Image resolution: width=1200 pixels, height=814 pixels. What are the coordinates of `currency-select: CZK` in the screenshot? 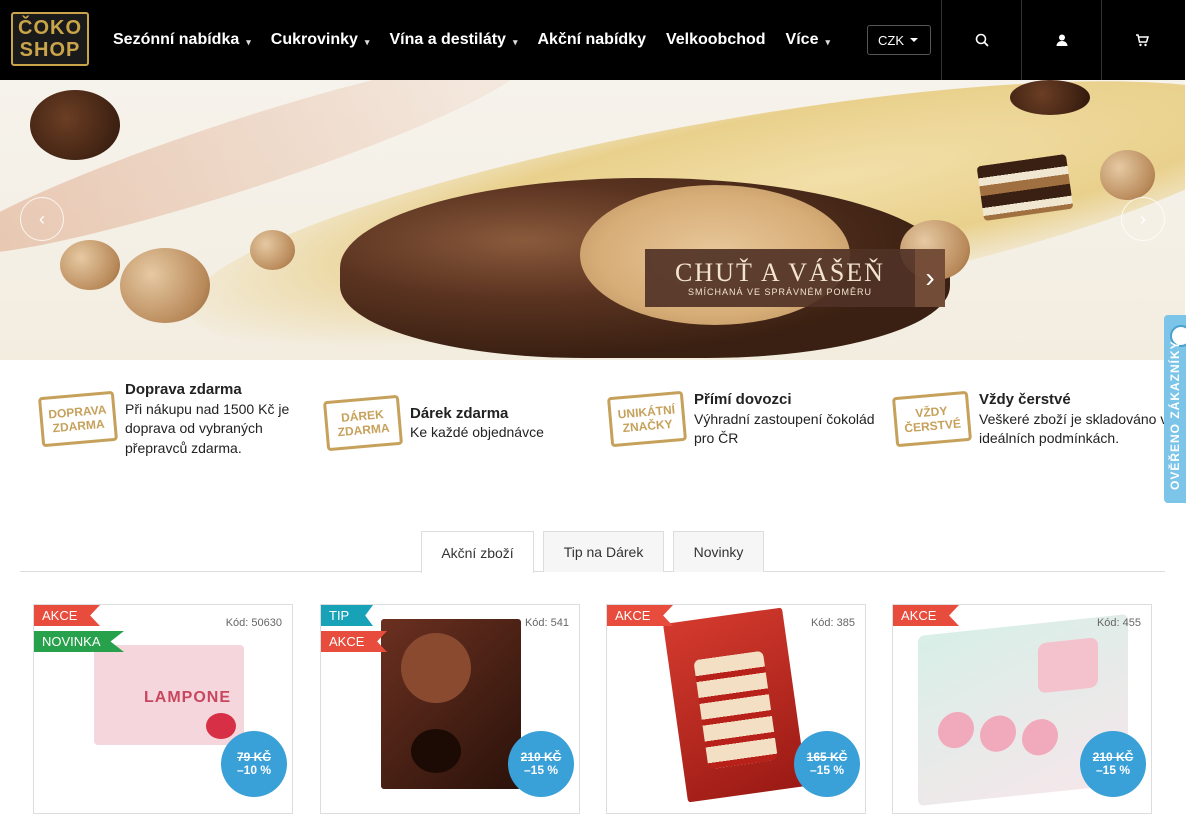 It's located at (899, 40).